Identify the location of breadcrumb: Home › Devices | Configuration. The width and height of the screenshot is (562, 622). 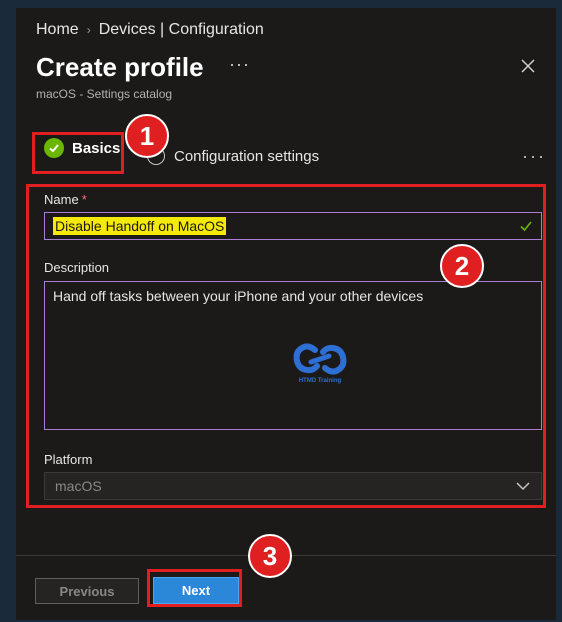
(150, 30).